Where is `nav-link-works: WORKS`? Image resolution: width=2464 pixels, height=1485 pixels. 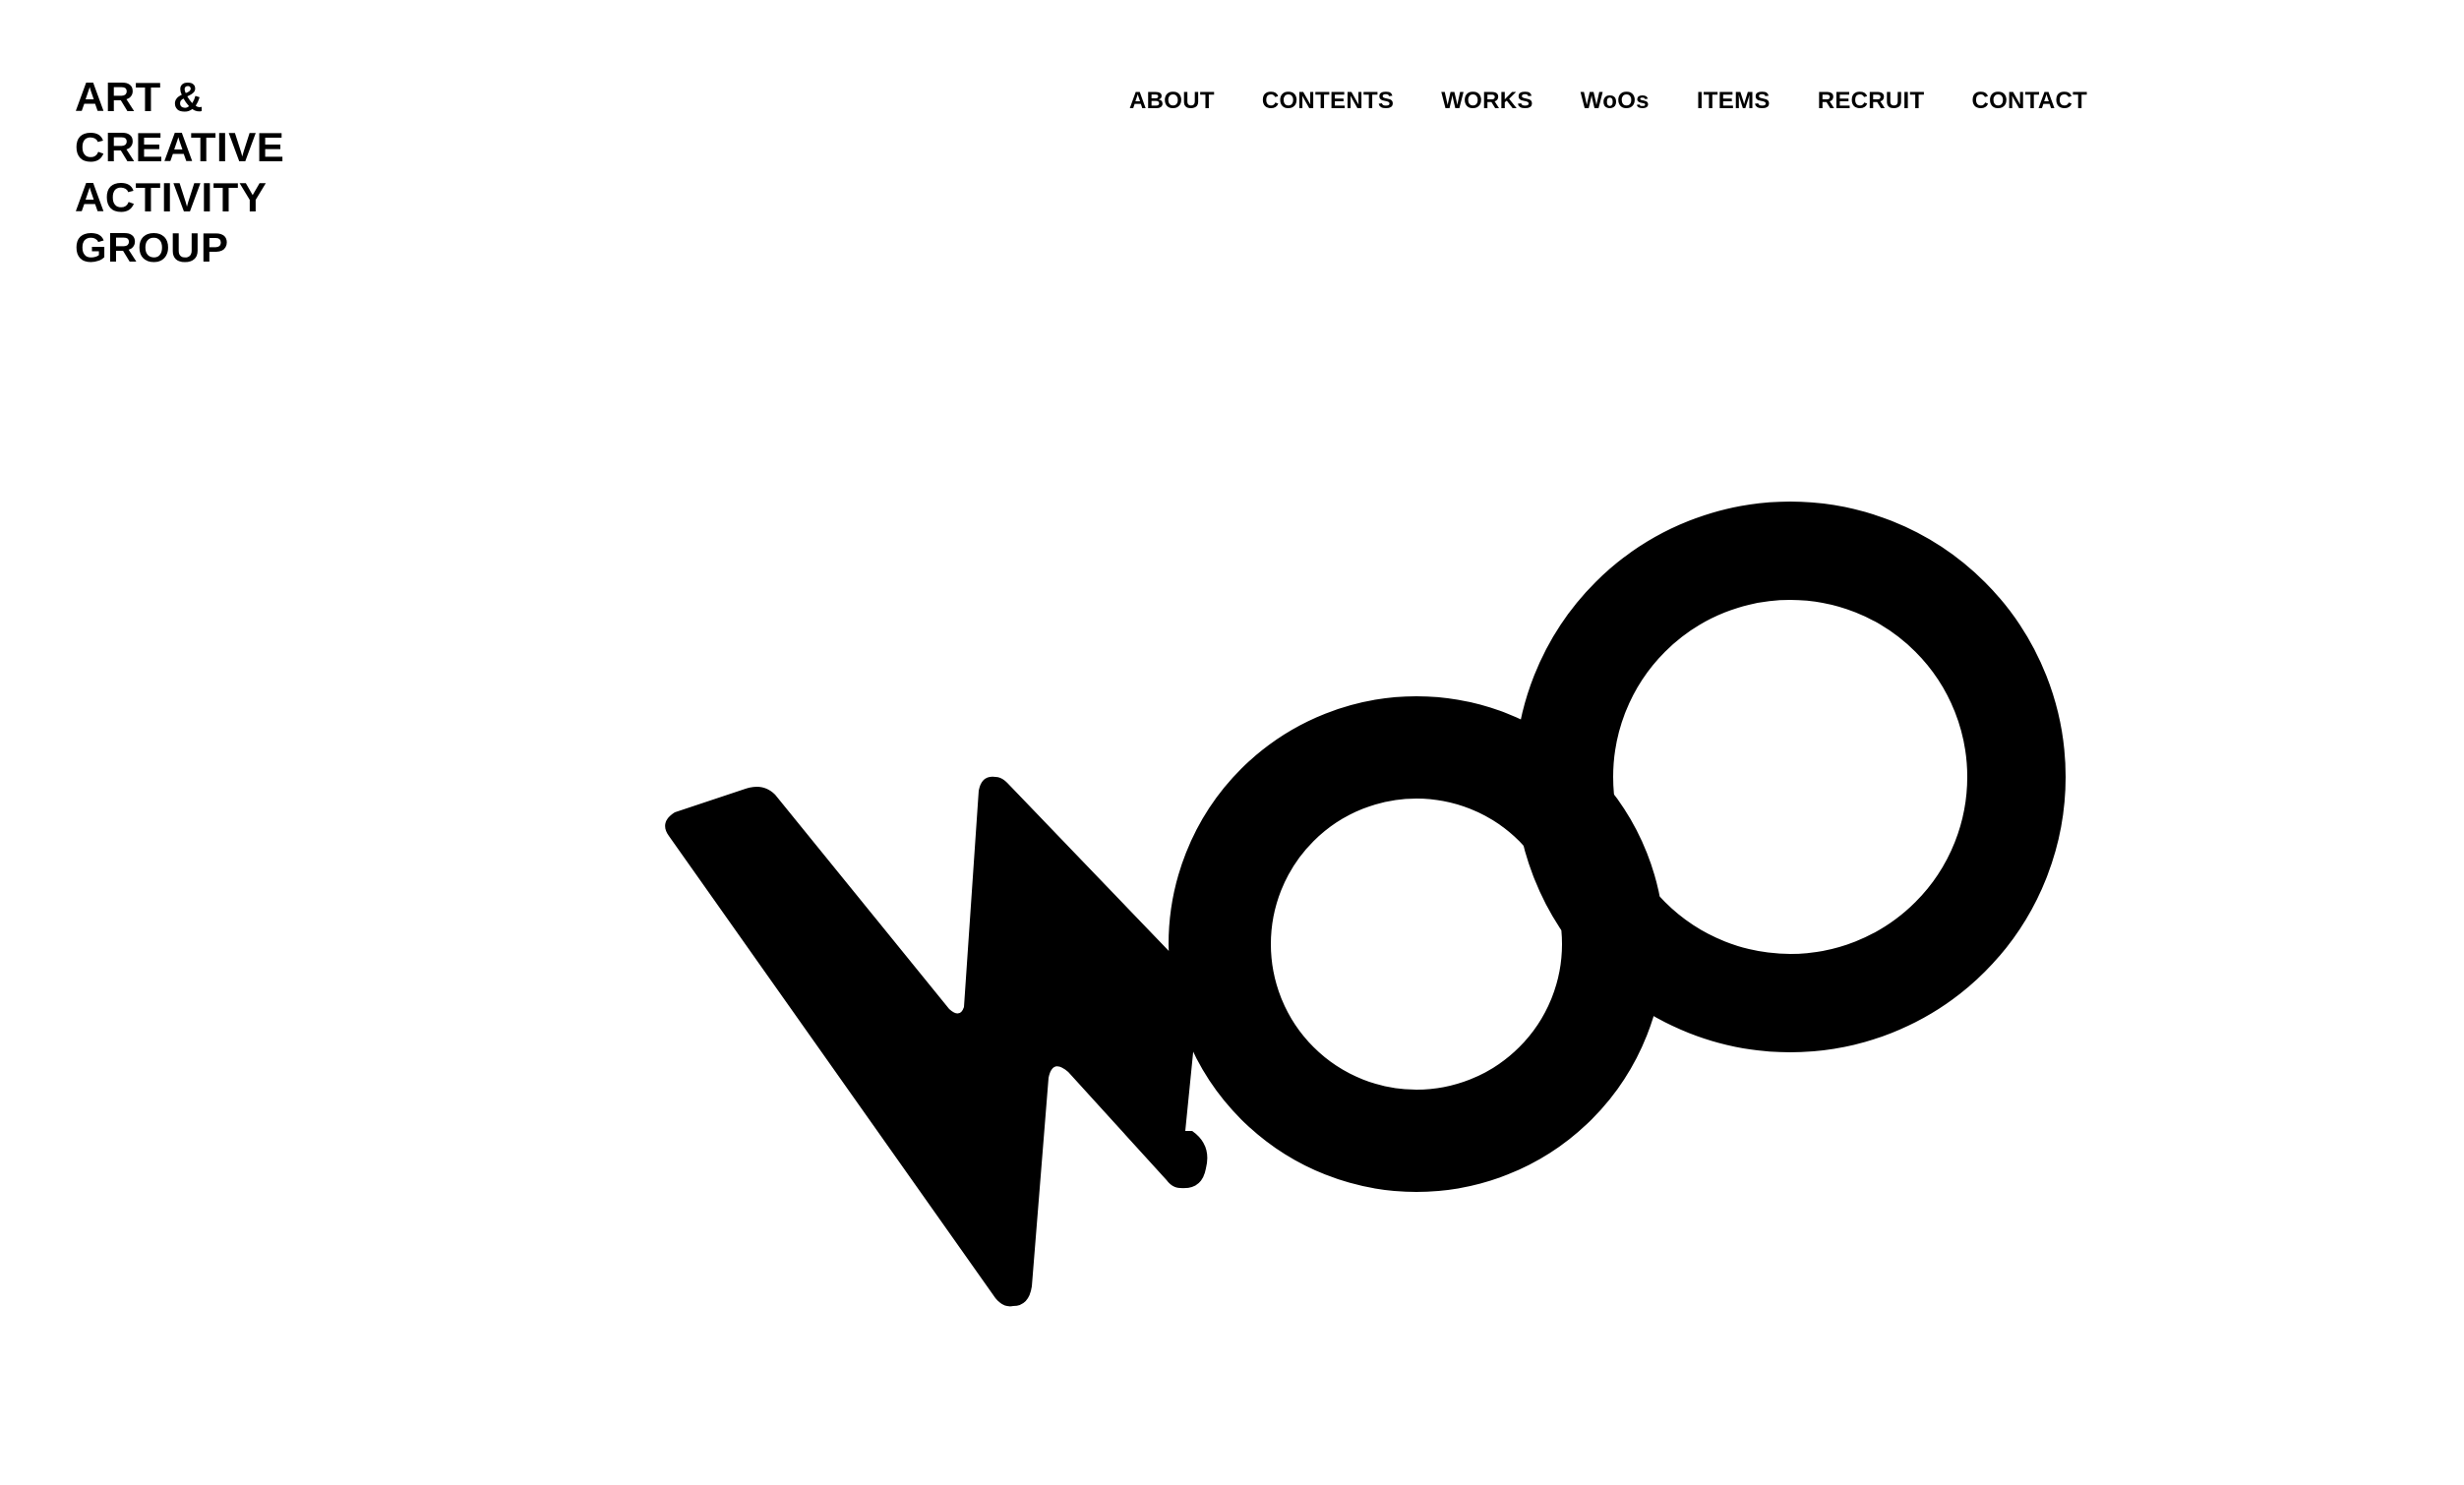
nav-link-works: WORKS is located at coordinates (1487, 102).